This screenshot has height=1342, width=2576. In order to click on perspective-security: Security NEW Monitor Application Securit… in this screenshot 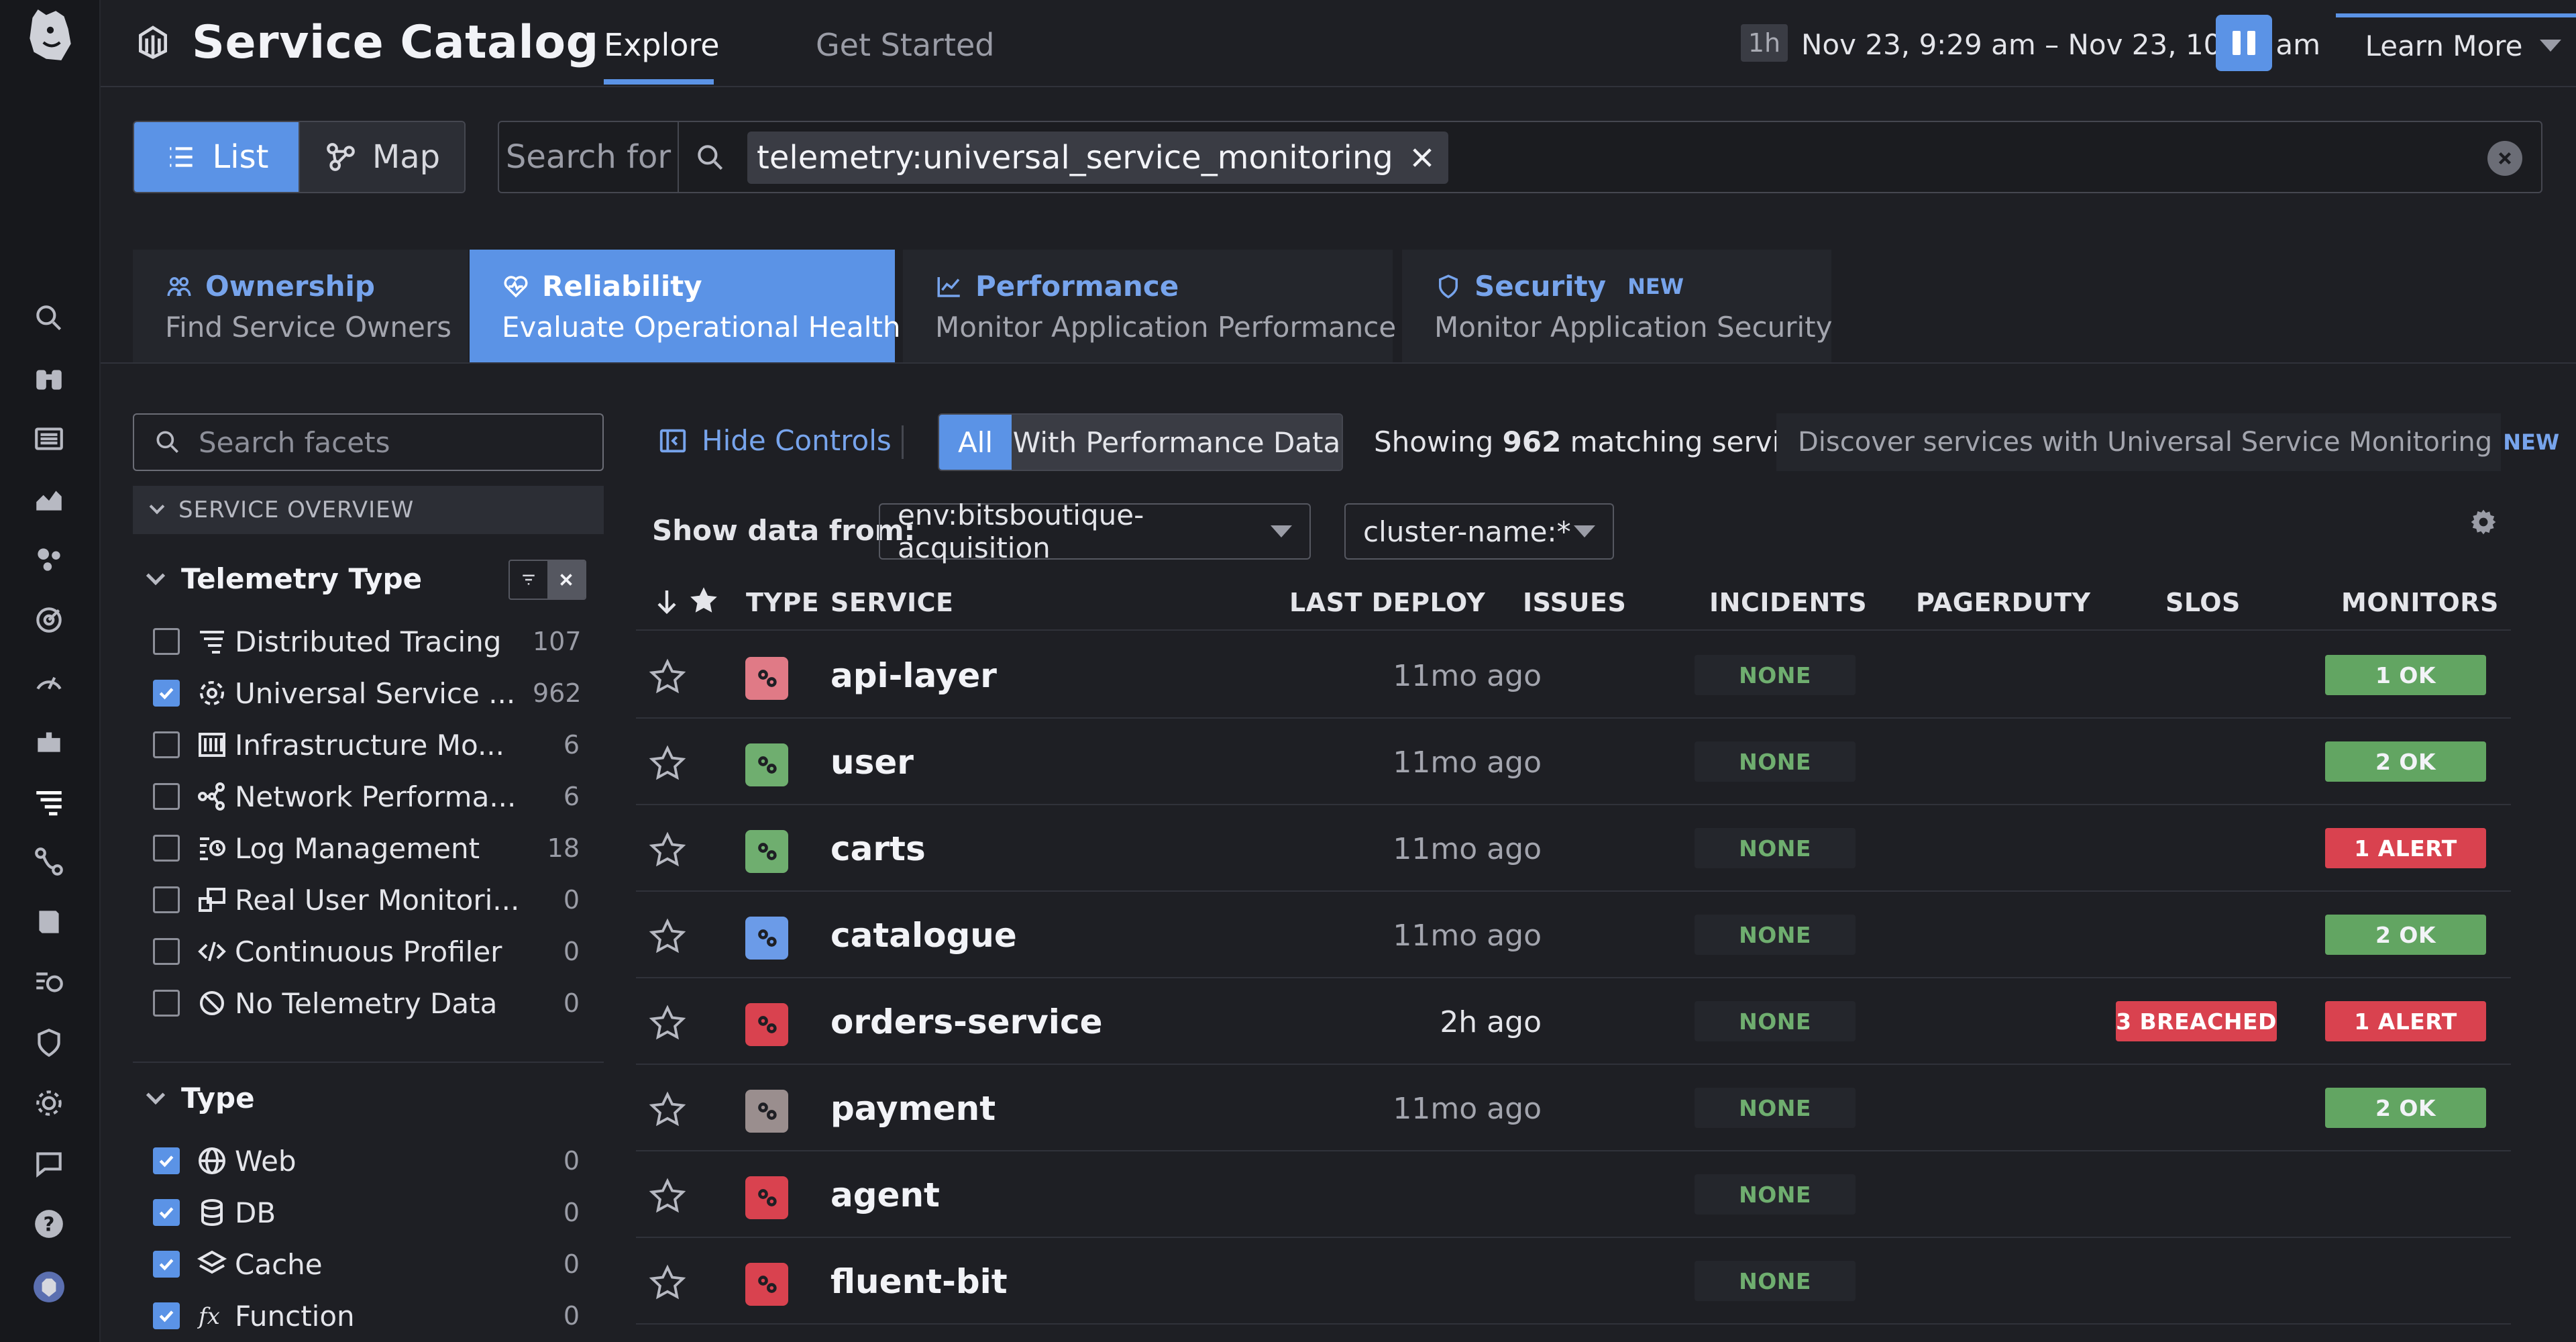, I will do `click(1617, 306)`.